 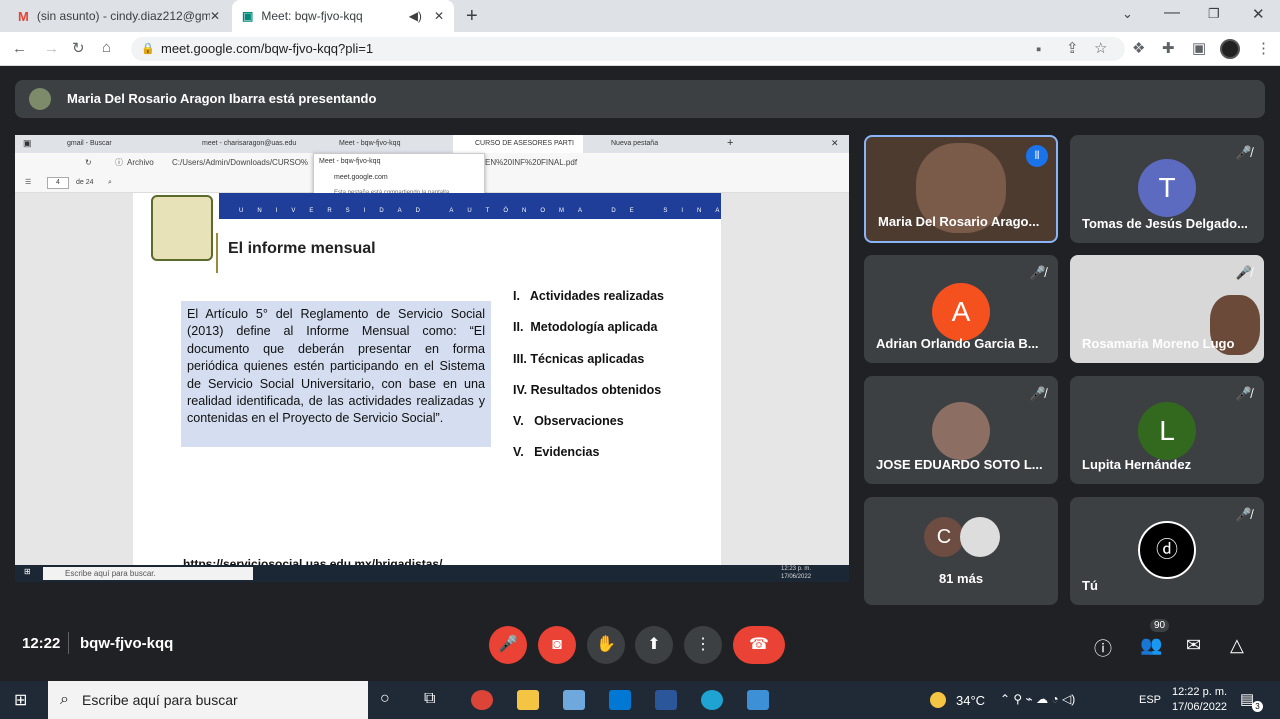 What do you see at coordinates (1168, 48) in the screenshot?
I see `extensions-icon: ✚` at bounding box center [1168, 48].